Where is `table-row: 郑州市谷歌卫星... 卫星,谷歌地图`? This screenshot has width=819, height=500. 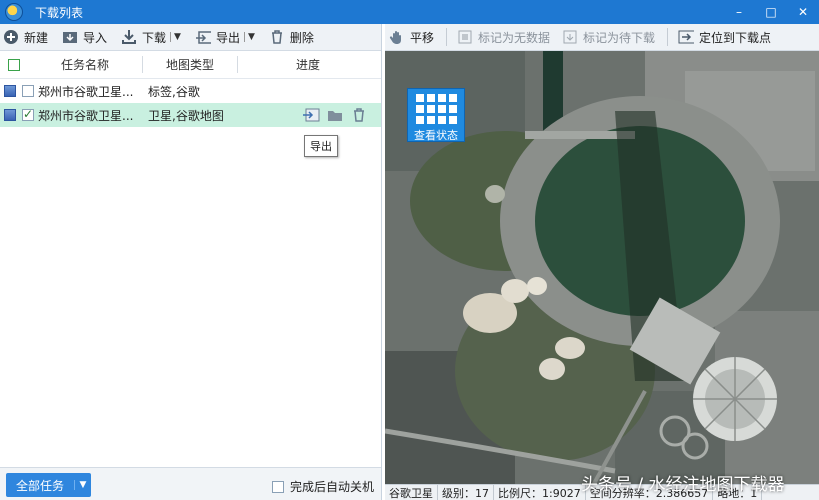
table-row: 郑州市谷歌卫星... 卫星,谷歌地图 is located at coordinates (190, 115).